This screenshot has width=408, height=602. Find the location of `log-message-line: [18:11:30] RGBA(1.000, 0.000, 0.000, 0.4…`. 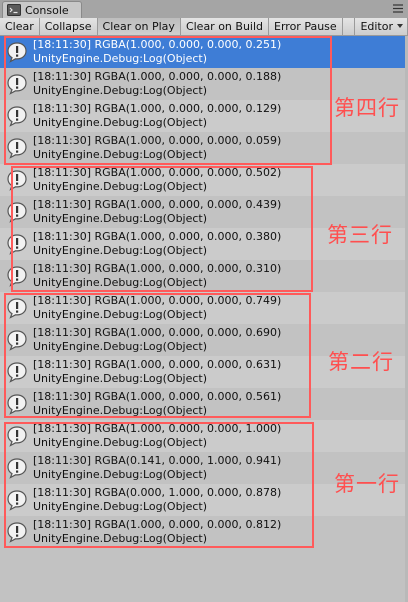

log-message-line: [18:11:30] RGBA(1.000, 0.000, 0.000, 0.4… is located at coordinates (157, 204).